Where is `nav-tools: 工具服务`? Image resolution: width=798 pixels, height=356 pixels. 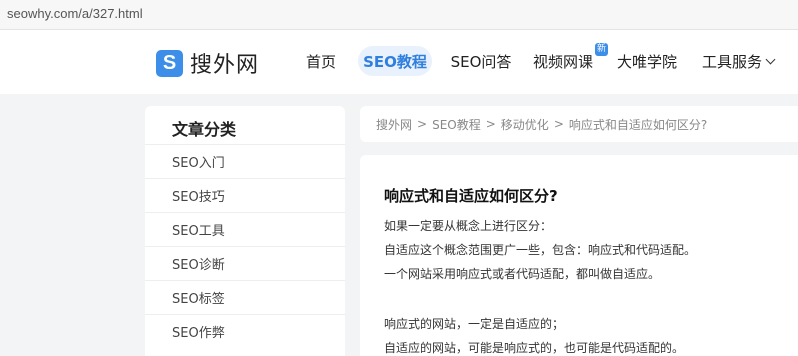
nav-tools: 工具服务 is located at coordinates (738, 61).